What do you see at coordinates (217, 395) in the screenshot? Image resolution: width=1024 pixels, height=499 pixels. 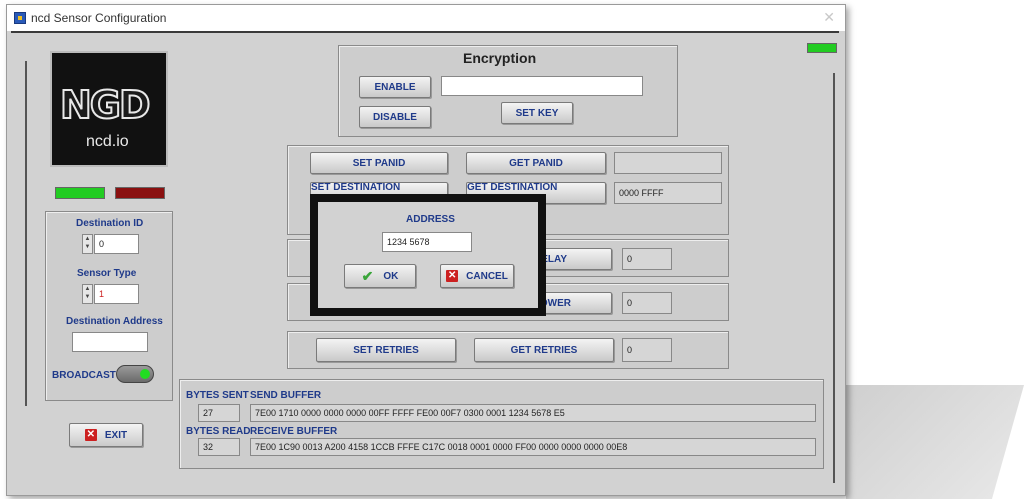 I see `bytes-sent-label: BYTES SENT` at bounding box center [217, 395].